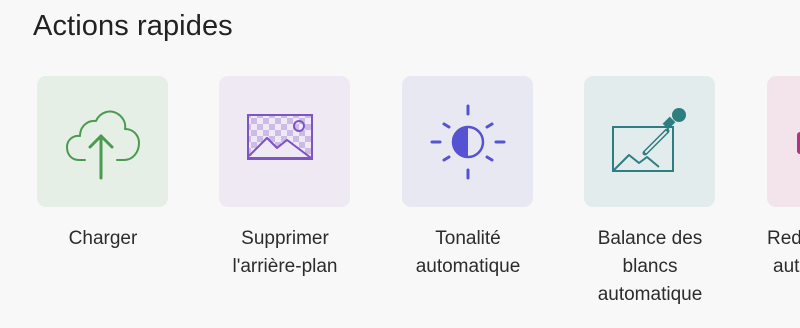  I want to click on upload-label-line: Charger, so click(103, 238).